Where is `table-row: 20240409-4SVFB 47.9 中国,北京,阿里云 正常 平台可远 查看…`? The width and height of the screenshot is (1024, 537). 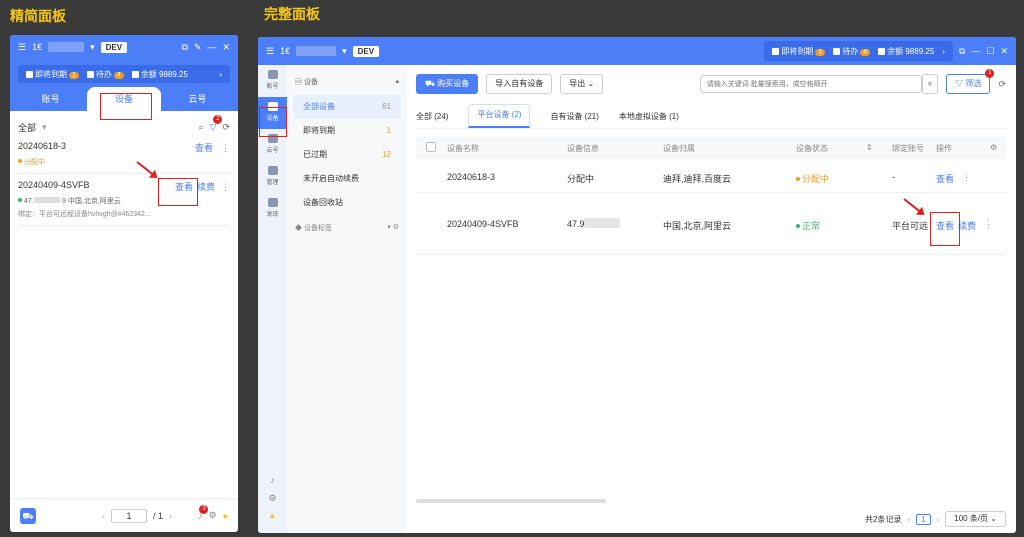
table-row: 20240409-4SVFB 47.9 中国,北京,阿里云 正常 平台可远 查看… is located at coordinates (711, 224).